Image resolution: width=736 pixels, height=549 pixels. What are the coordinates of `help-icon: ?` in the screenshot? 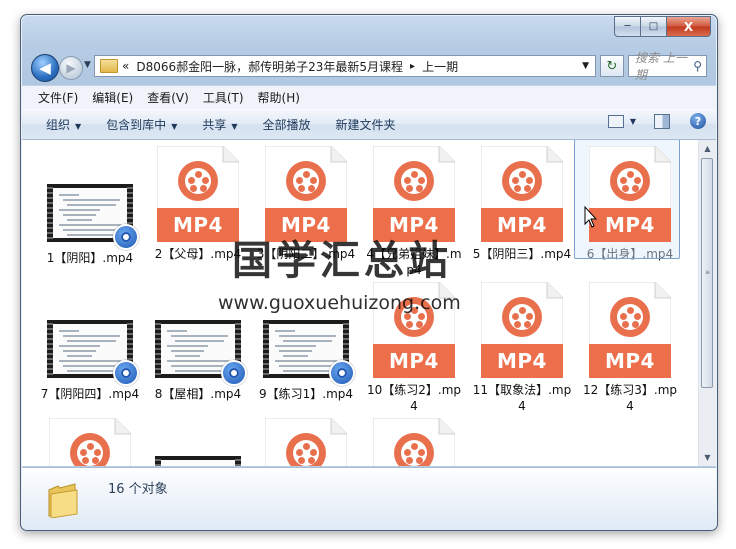 It's located at (698, 121).